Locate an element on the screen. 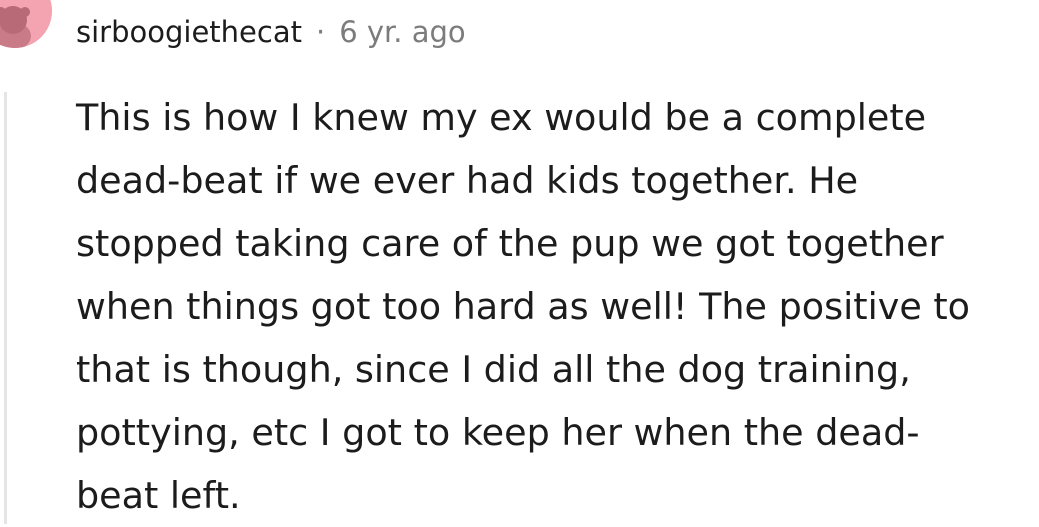 This screenshot has width=1039, height=527. comment-header: sirboogiethecat · 6 yr. ago is located at coordinates (271, 32).